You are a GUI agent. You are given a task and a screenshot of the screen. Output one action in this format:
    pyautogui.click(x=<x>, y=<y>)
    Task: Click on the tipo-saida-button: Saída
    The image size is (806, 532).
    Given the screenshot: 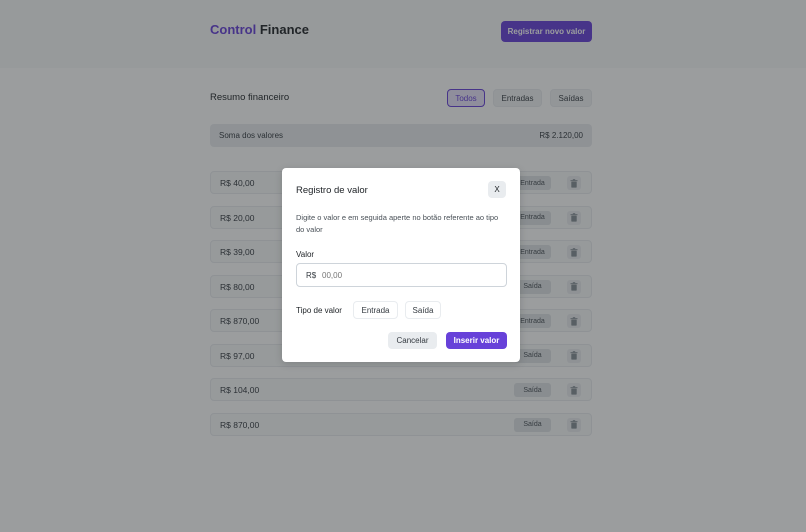 What is the action you would take?
    pyautogui.click(x=423, y=310)
    